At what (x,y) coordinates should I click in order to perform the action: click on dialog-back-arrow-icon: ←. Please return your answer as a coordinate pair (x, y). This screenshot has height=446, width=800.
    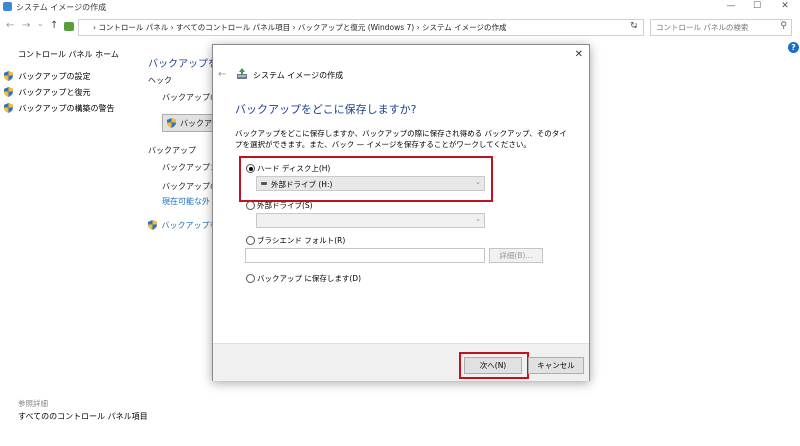
    Looking at the image, I should click on (222, 74).